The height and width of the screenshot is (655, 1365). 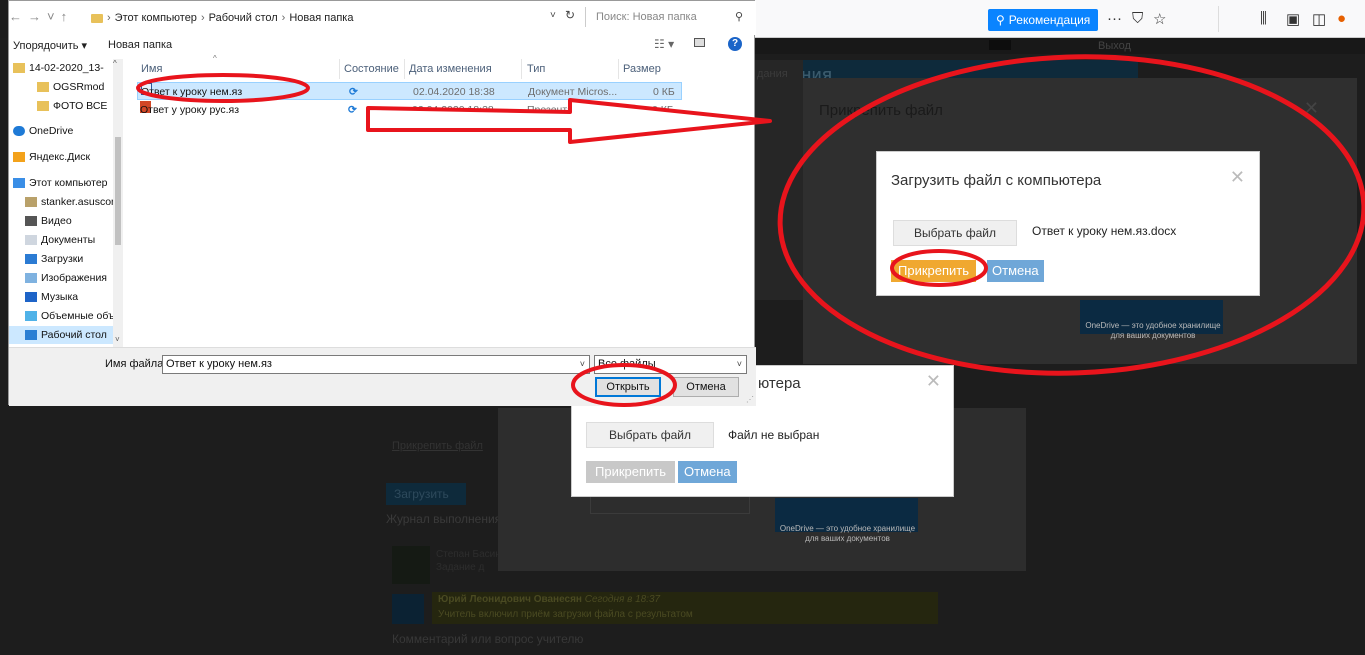 I want to click on toolbar-separator, so click(x=1218, y=19).